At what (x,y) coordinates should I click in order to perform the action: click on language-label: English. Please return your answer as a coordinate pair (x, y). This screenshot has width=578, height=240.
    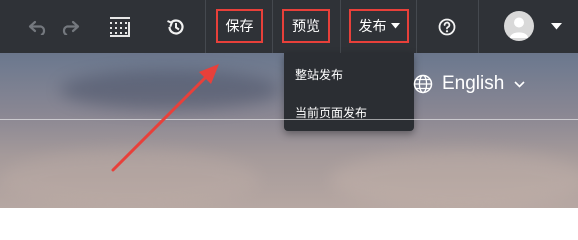
    Looking at the image, I should click on (473, 83).